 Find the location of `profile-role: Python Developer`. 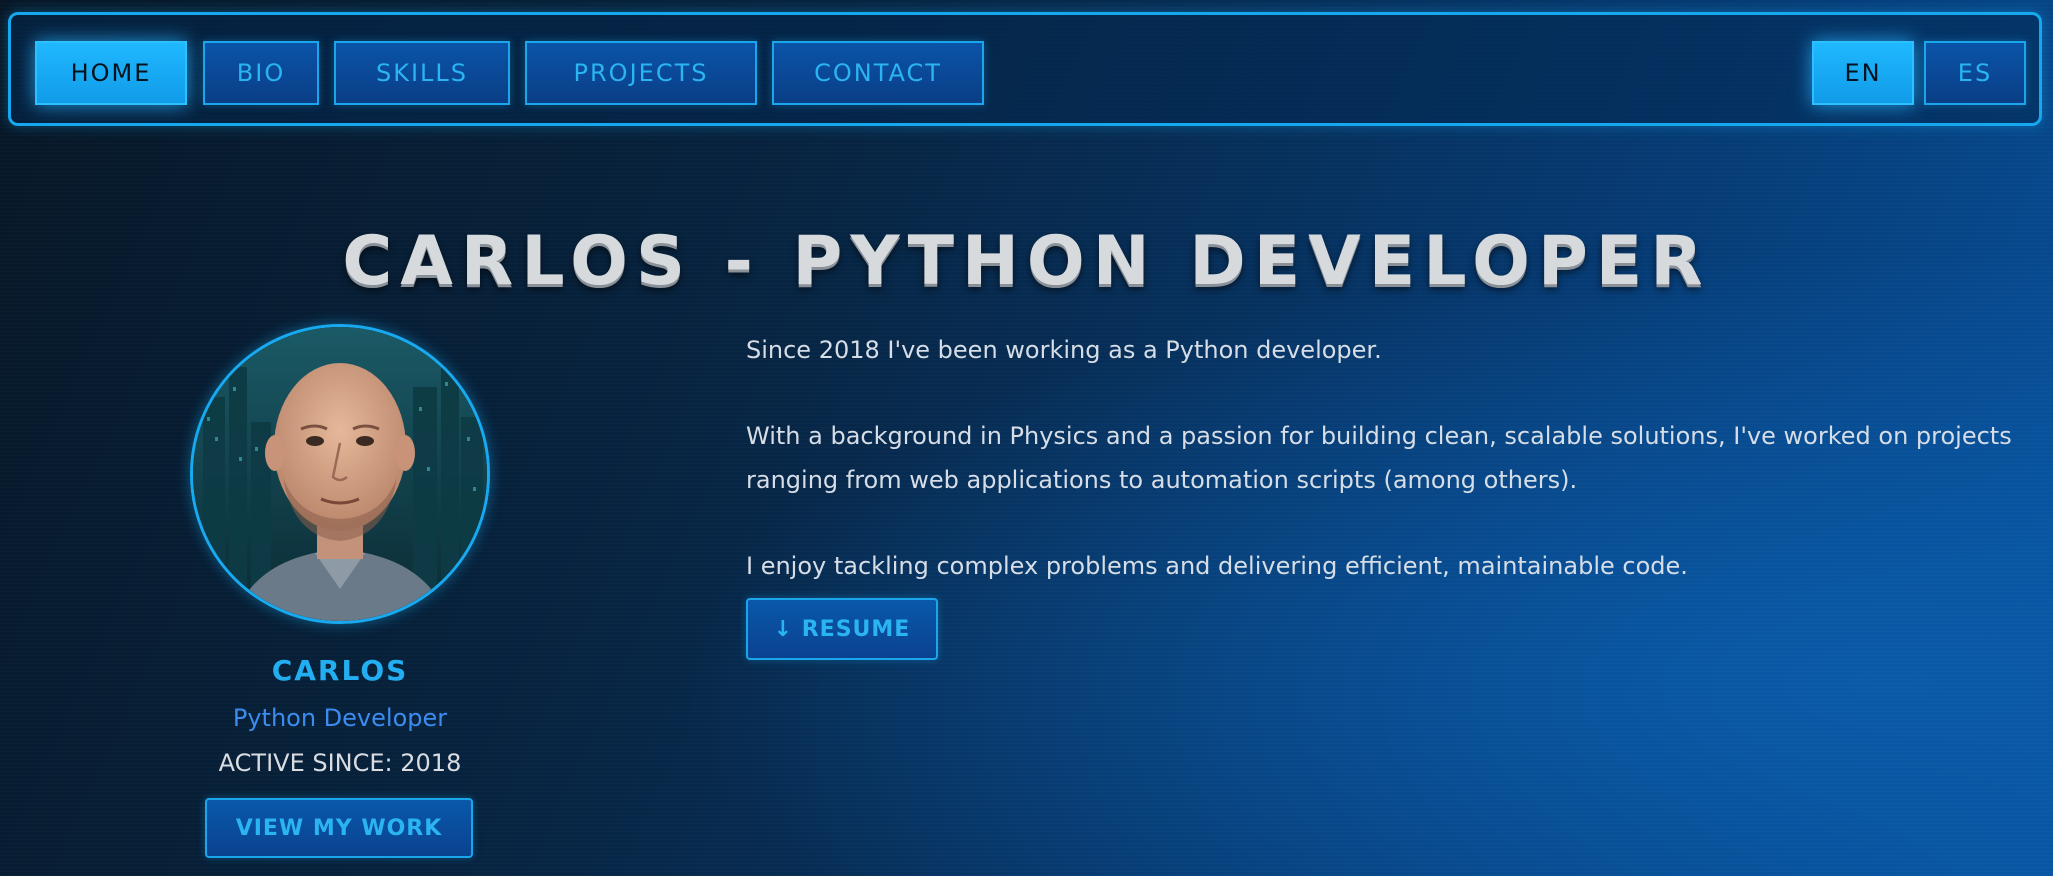

profile-role: Python Developer is located at coordinates (340, 718).